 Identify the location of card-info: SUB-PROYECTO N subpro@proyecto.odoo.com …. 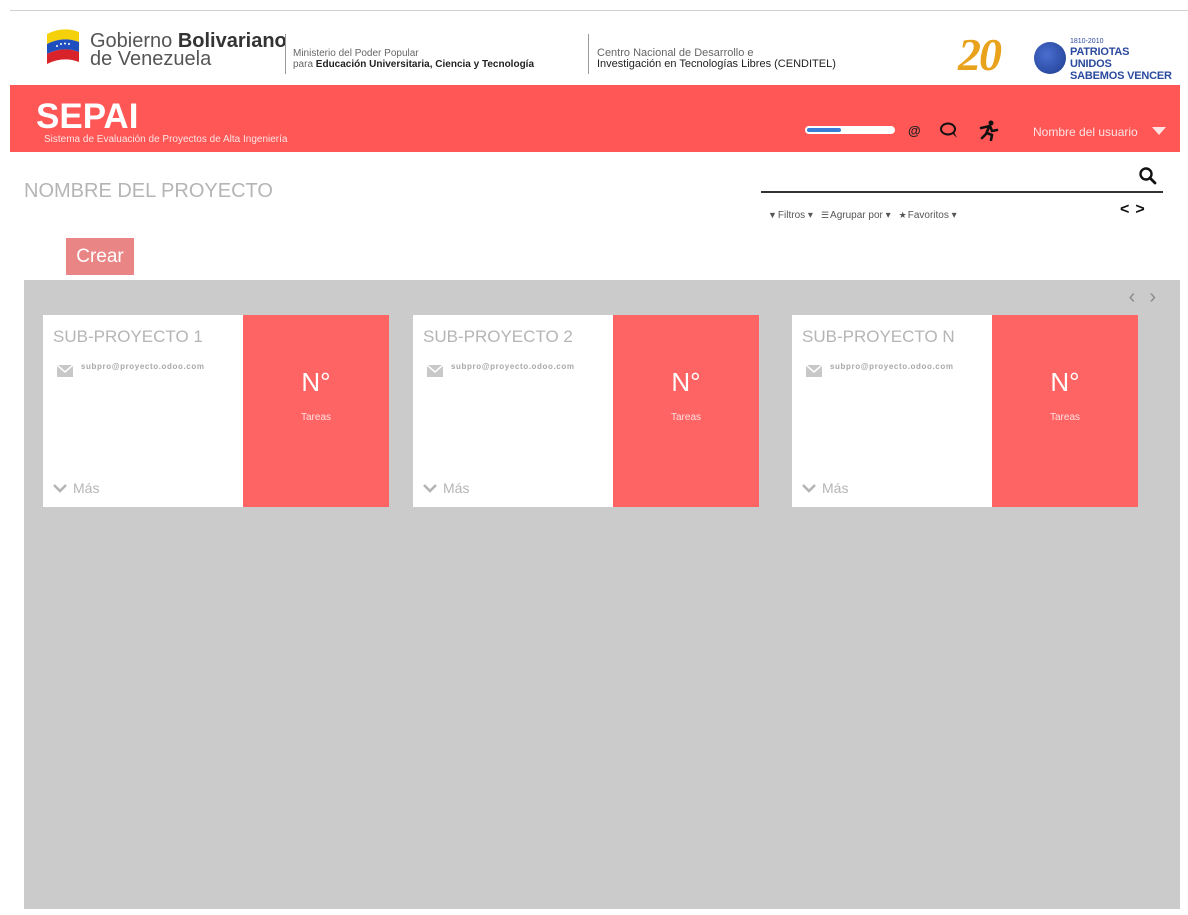
(892, 411).